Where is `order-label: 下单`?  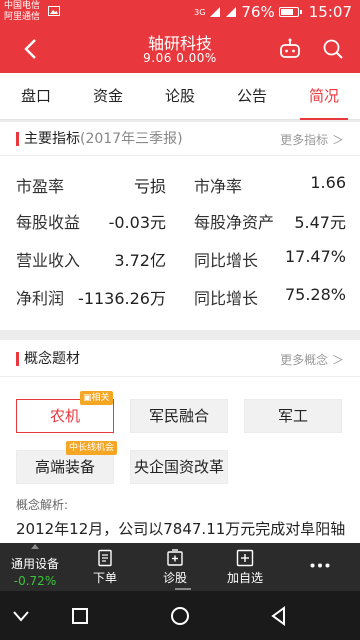 order-label: 下单 is located at coordinates (104, 578).